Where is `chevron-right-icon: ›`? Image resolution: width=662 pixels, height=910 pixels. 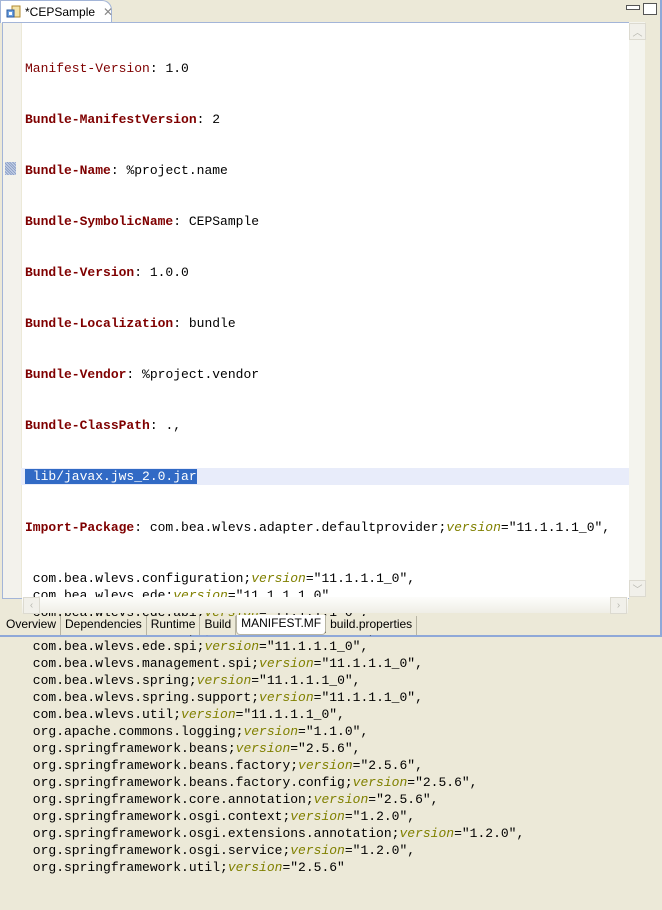 chevron-right-icon: › is located at coordinates (618, 605).